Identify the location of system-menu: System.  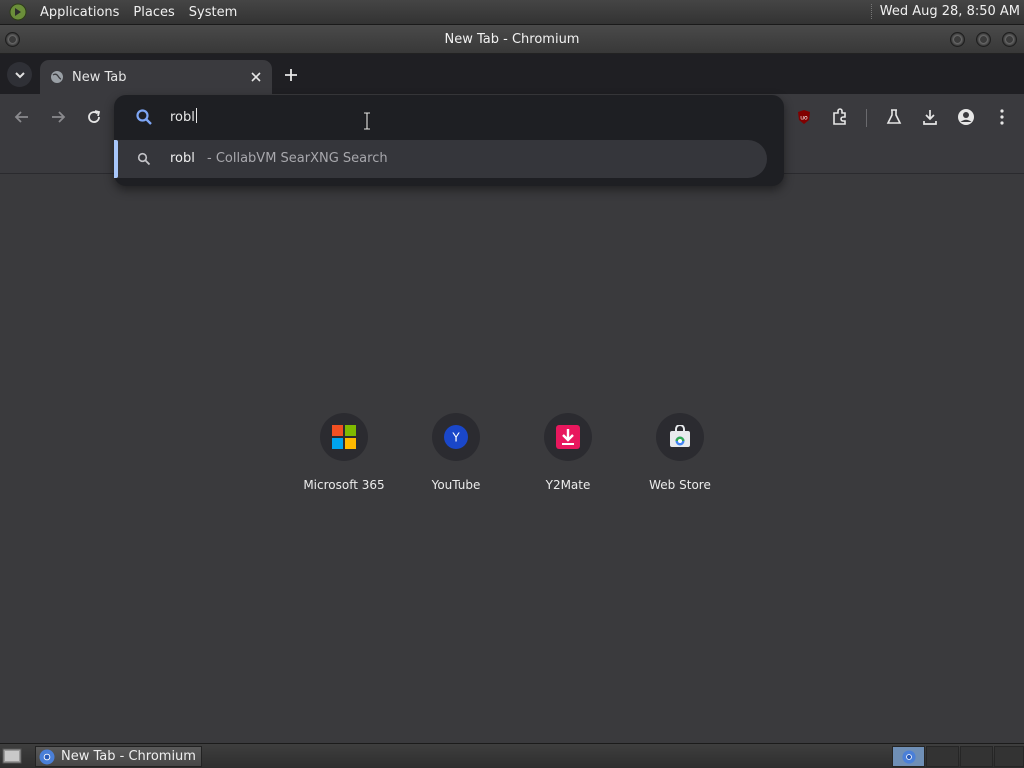
(213, 12).